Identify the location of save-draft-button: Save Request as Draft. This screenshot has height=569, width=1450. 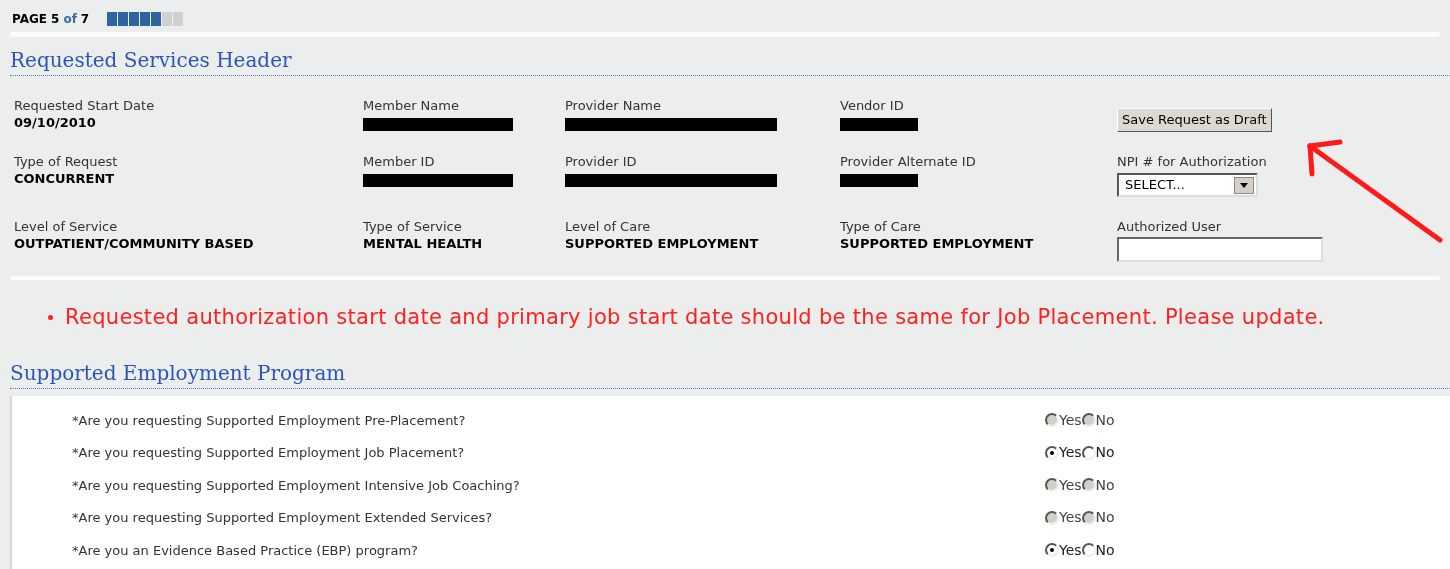
(1194, 120).